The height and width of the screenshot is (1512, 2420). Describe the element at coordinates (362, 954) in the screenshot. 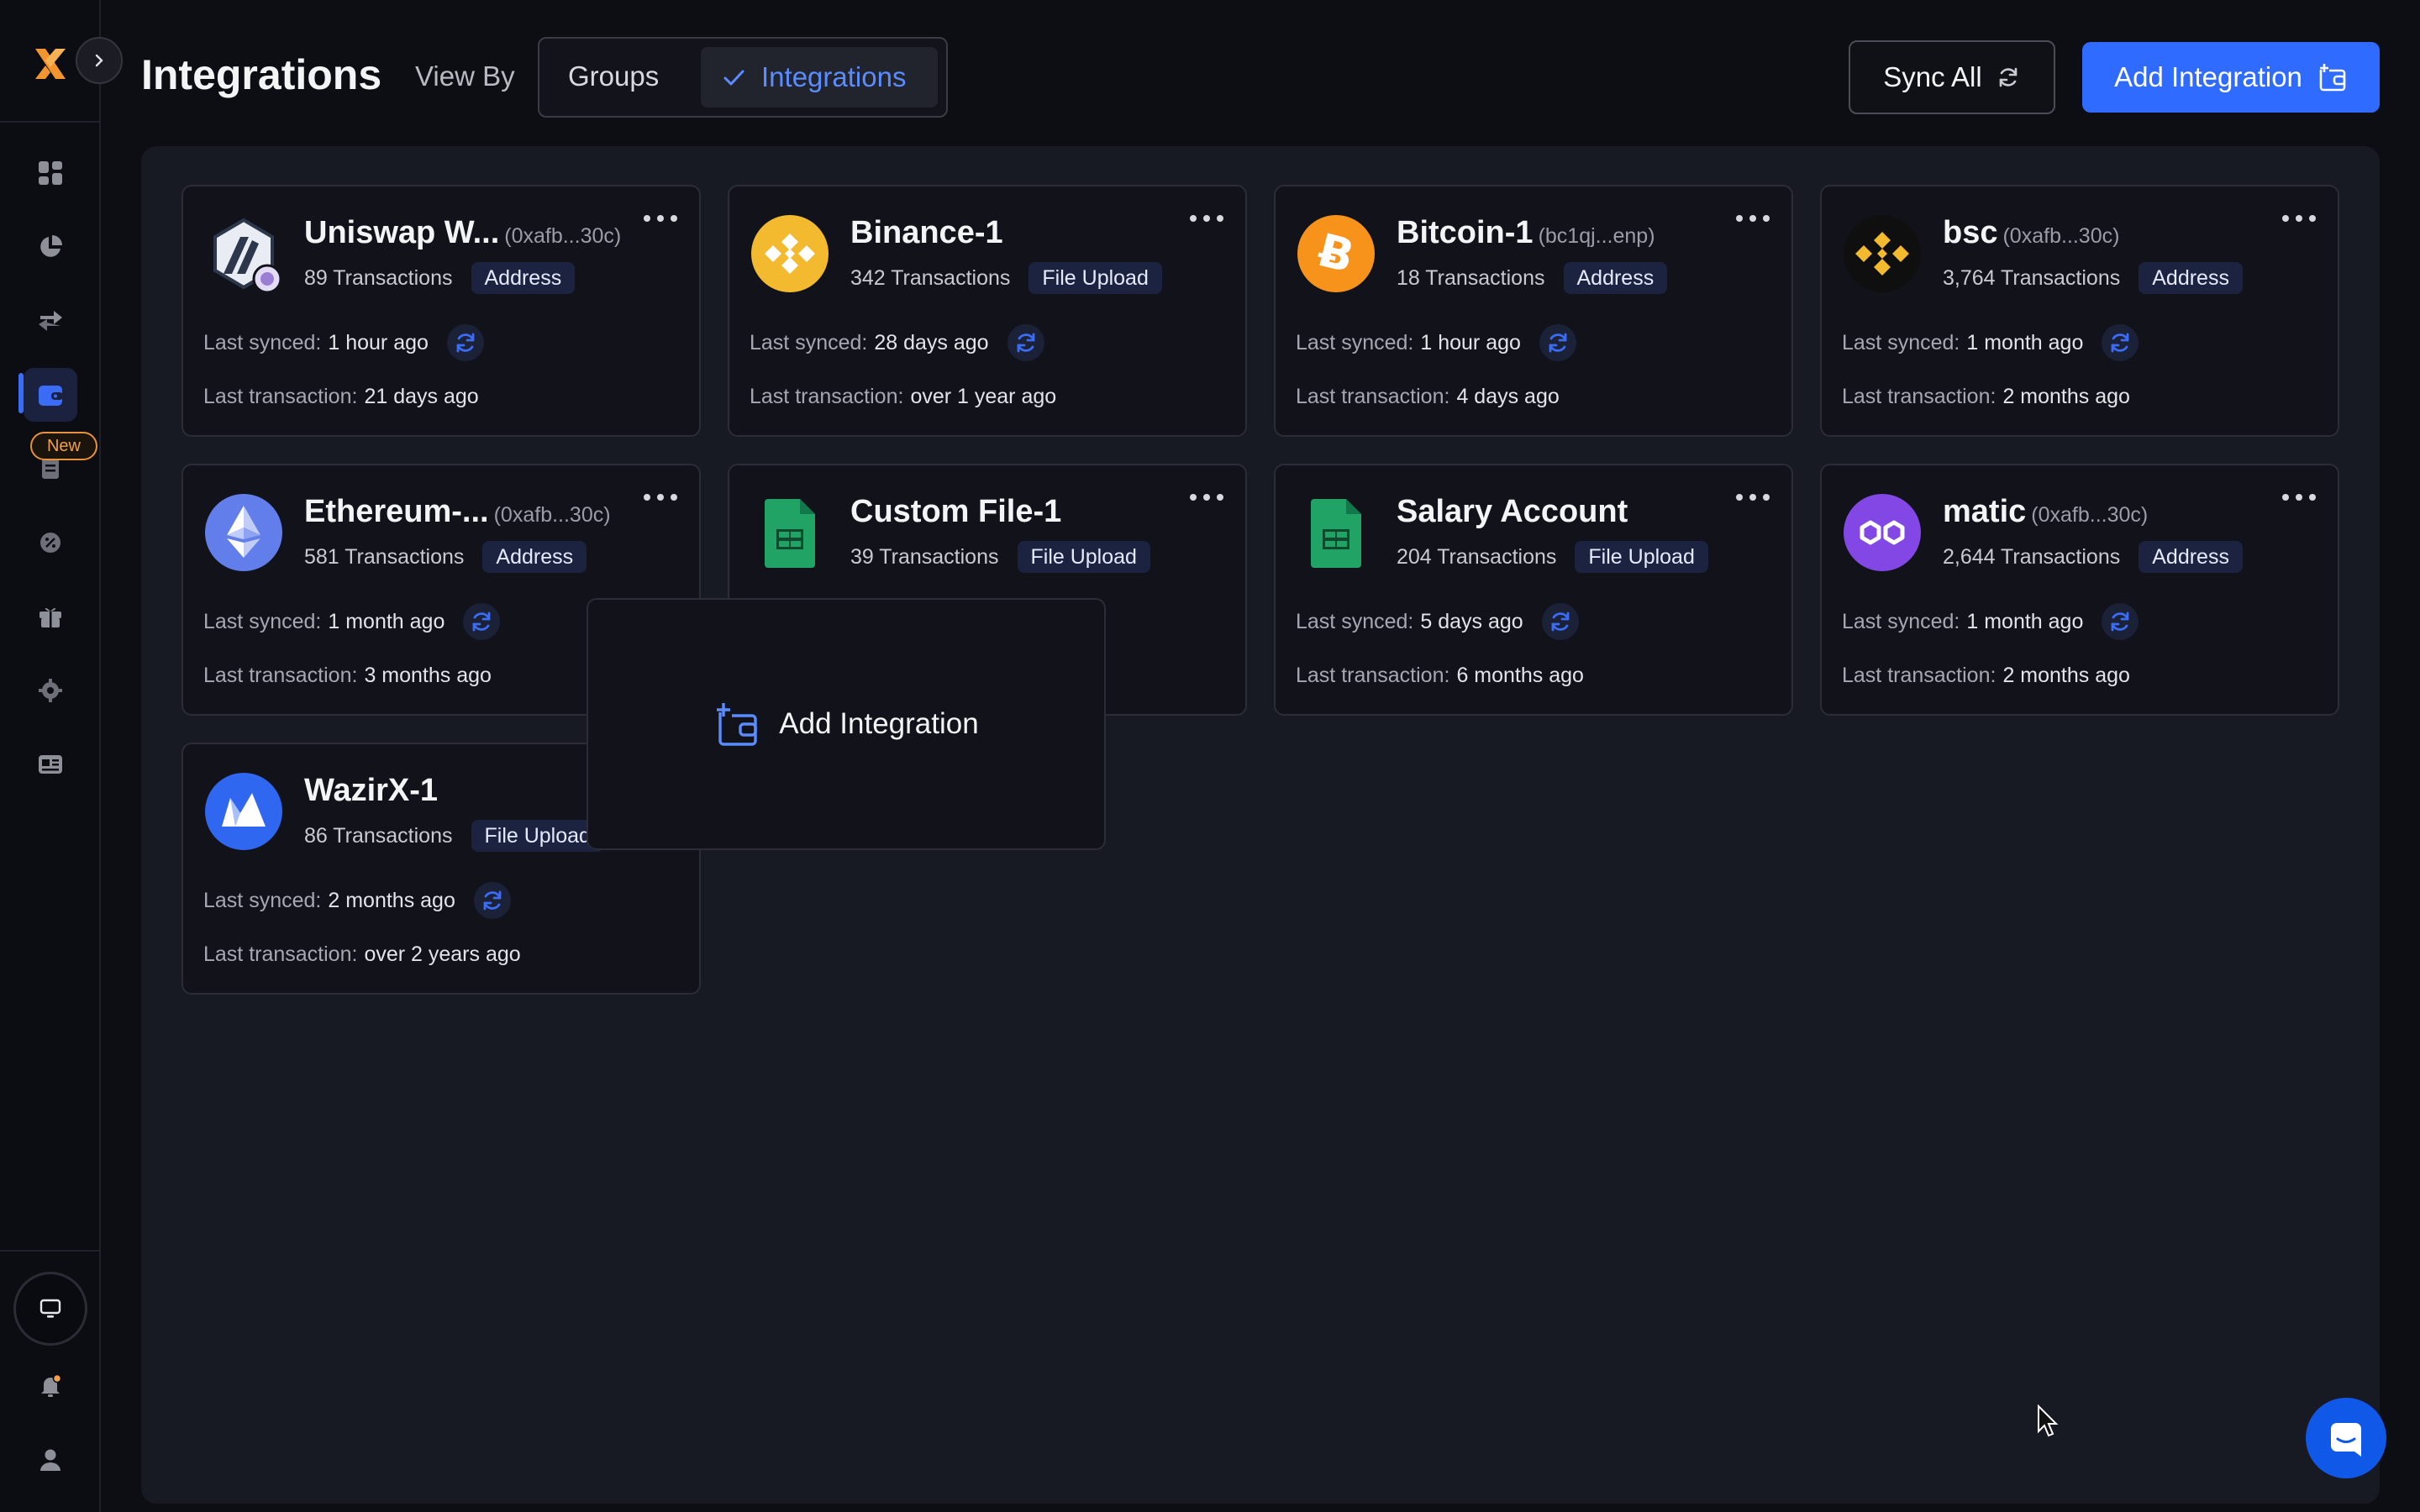

I see `last-transaction-row: Last transaction: over 2 years ago` at that location.